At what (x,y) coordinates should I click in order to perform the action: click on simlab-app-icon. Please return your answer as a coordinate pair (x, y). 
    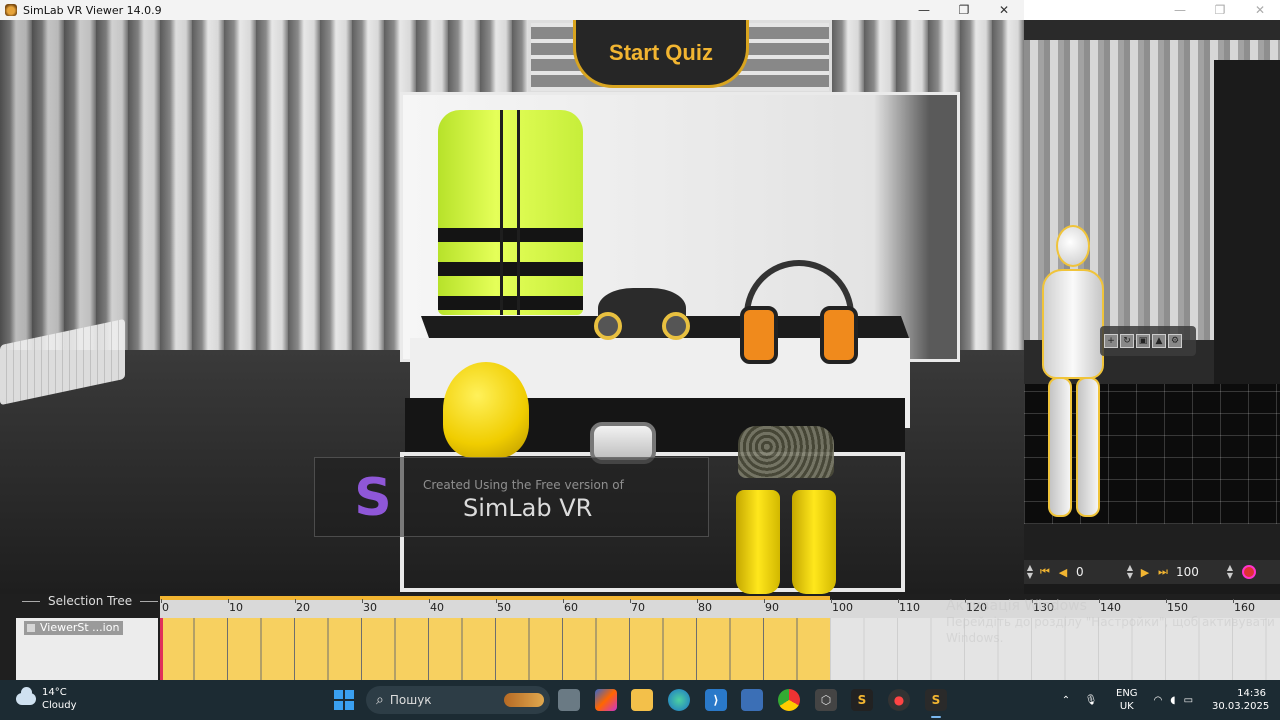
    Looking at the image, I should click on (11, 10).